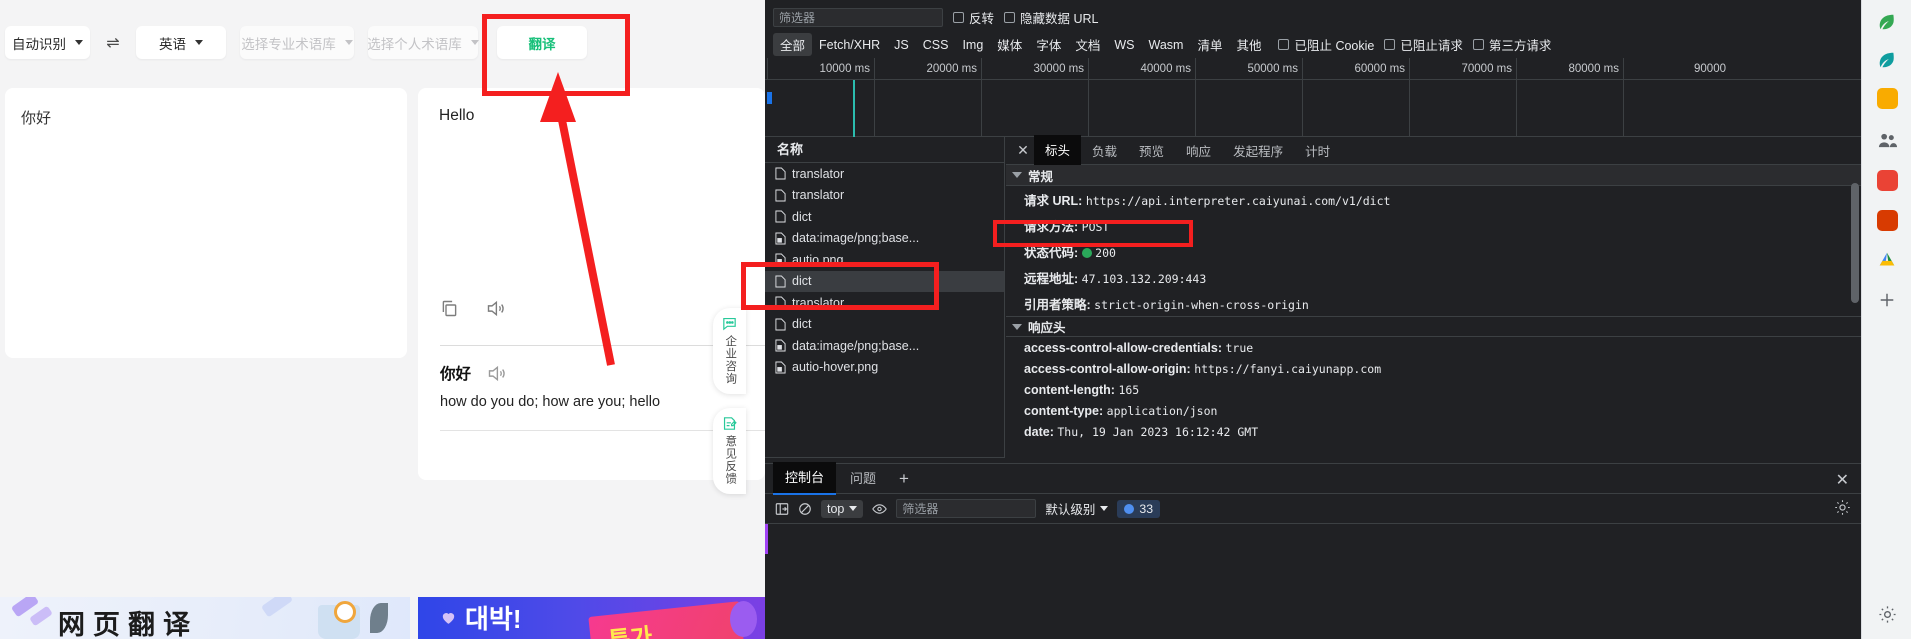 The height and width of the screenshot is (639, 1911). What do you see at coordinates (805, 478) in the screenshot?
I see `tab-console: 控制台` at bounding box center [805, 478].